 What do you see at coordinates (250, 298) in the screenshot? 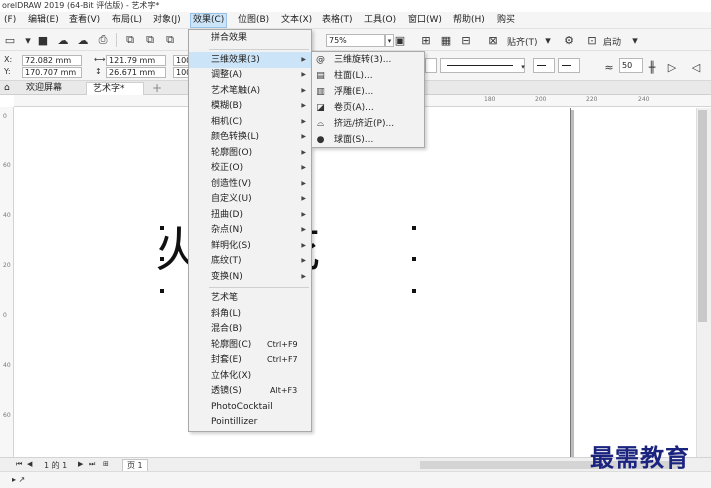
I see `menu-item-artistic-media: 艺术笔` at bounding box center [250, 298].